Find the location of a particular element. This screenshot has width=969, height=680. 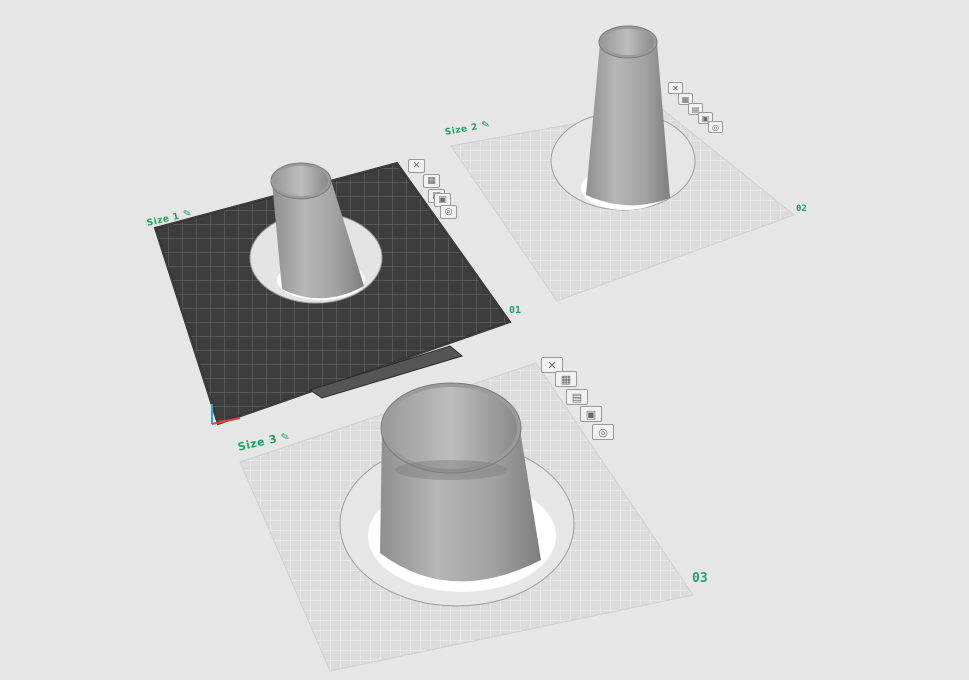

plate-2-number: 02 is located at coordinates (801, 209).